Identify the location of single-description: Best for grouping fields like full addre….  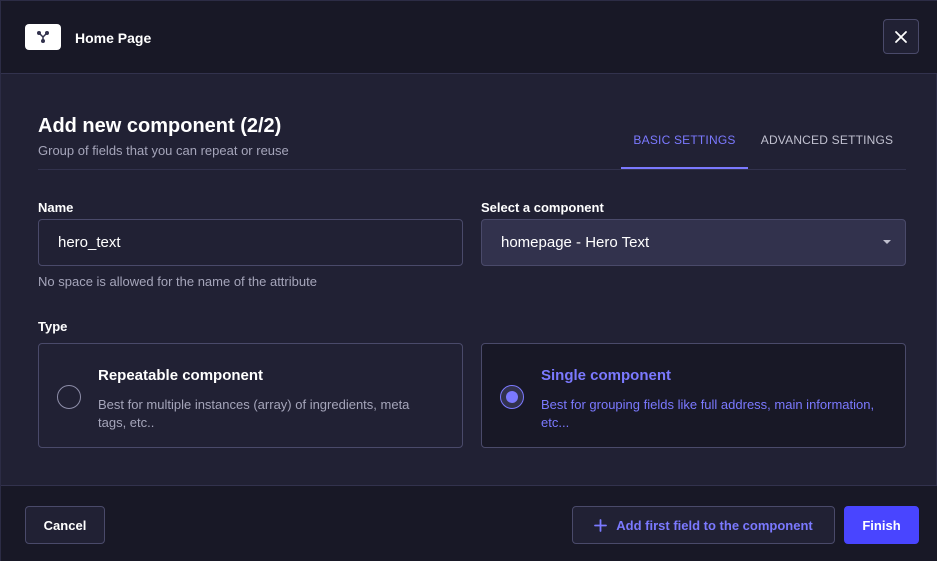
(708, 413).